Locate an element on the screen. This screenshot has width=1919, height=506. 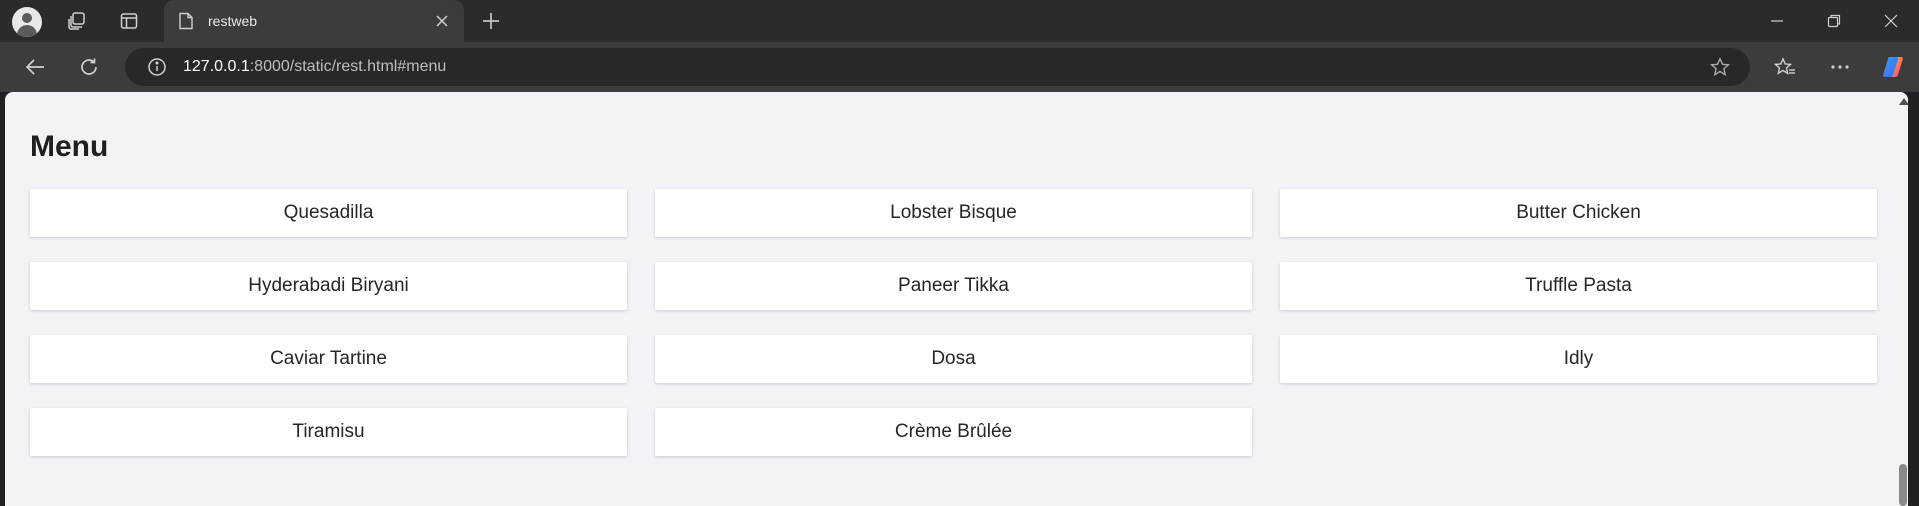
menu-item-hyderabadi-biryani: Hyderabadi Biryani is located at coordinates (328, 286).